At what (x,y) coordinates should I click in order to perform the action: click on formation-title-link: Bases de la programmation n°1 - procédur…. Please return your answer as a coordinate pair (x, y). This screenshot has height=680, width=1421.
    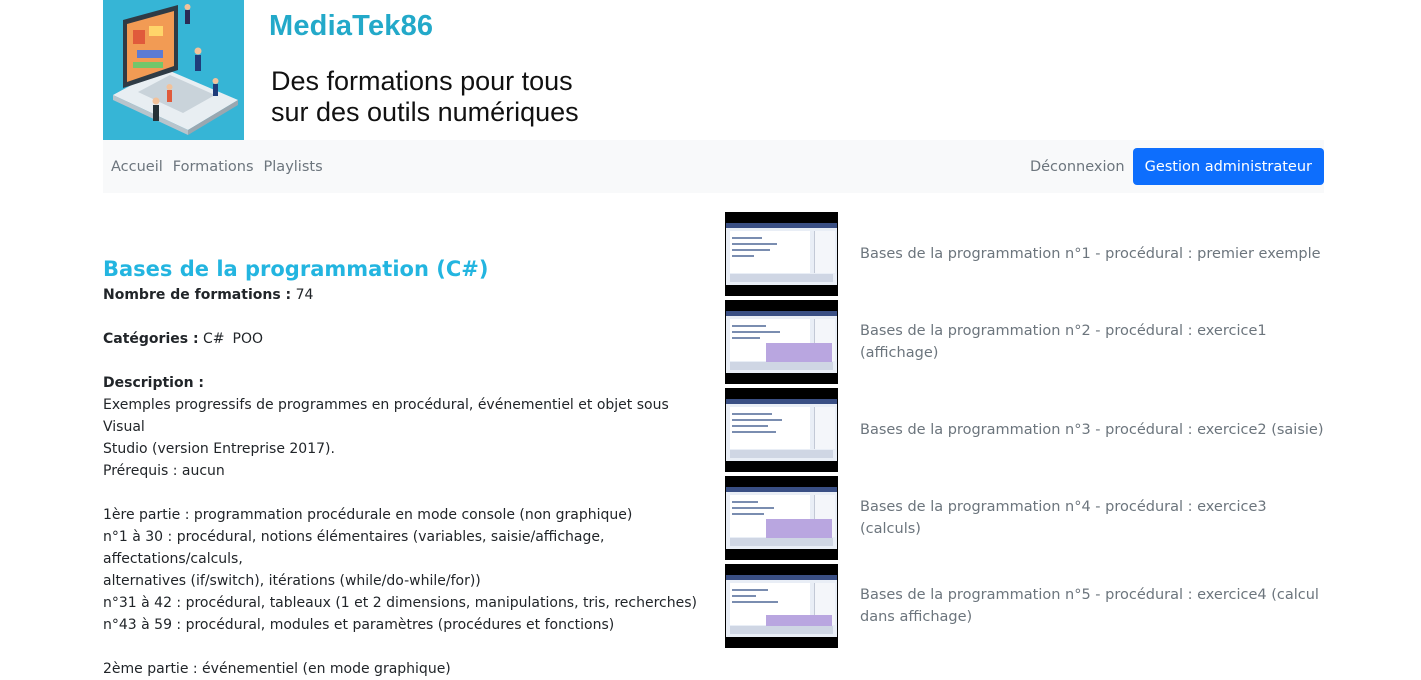
    Looking at the image, I should click on (1095, 254).